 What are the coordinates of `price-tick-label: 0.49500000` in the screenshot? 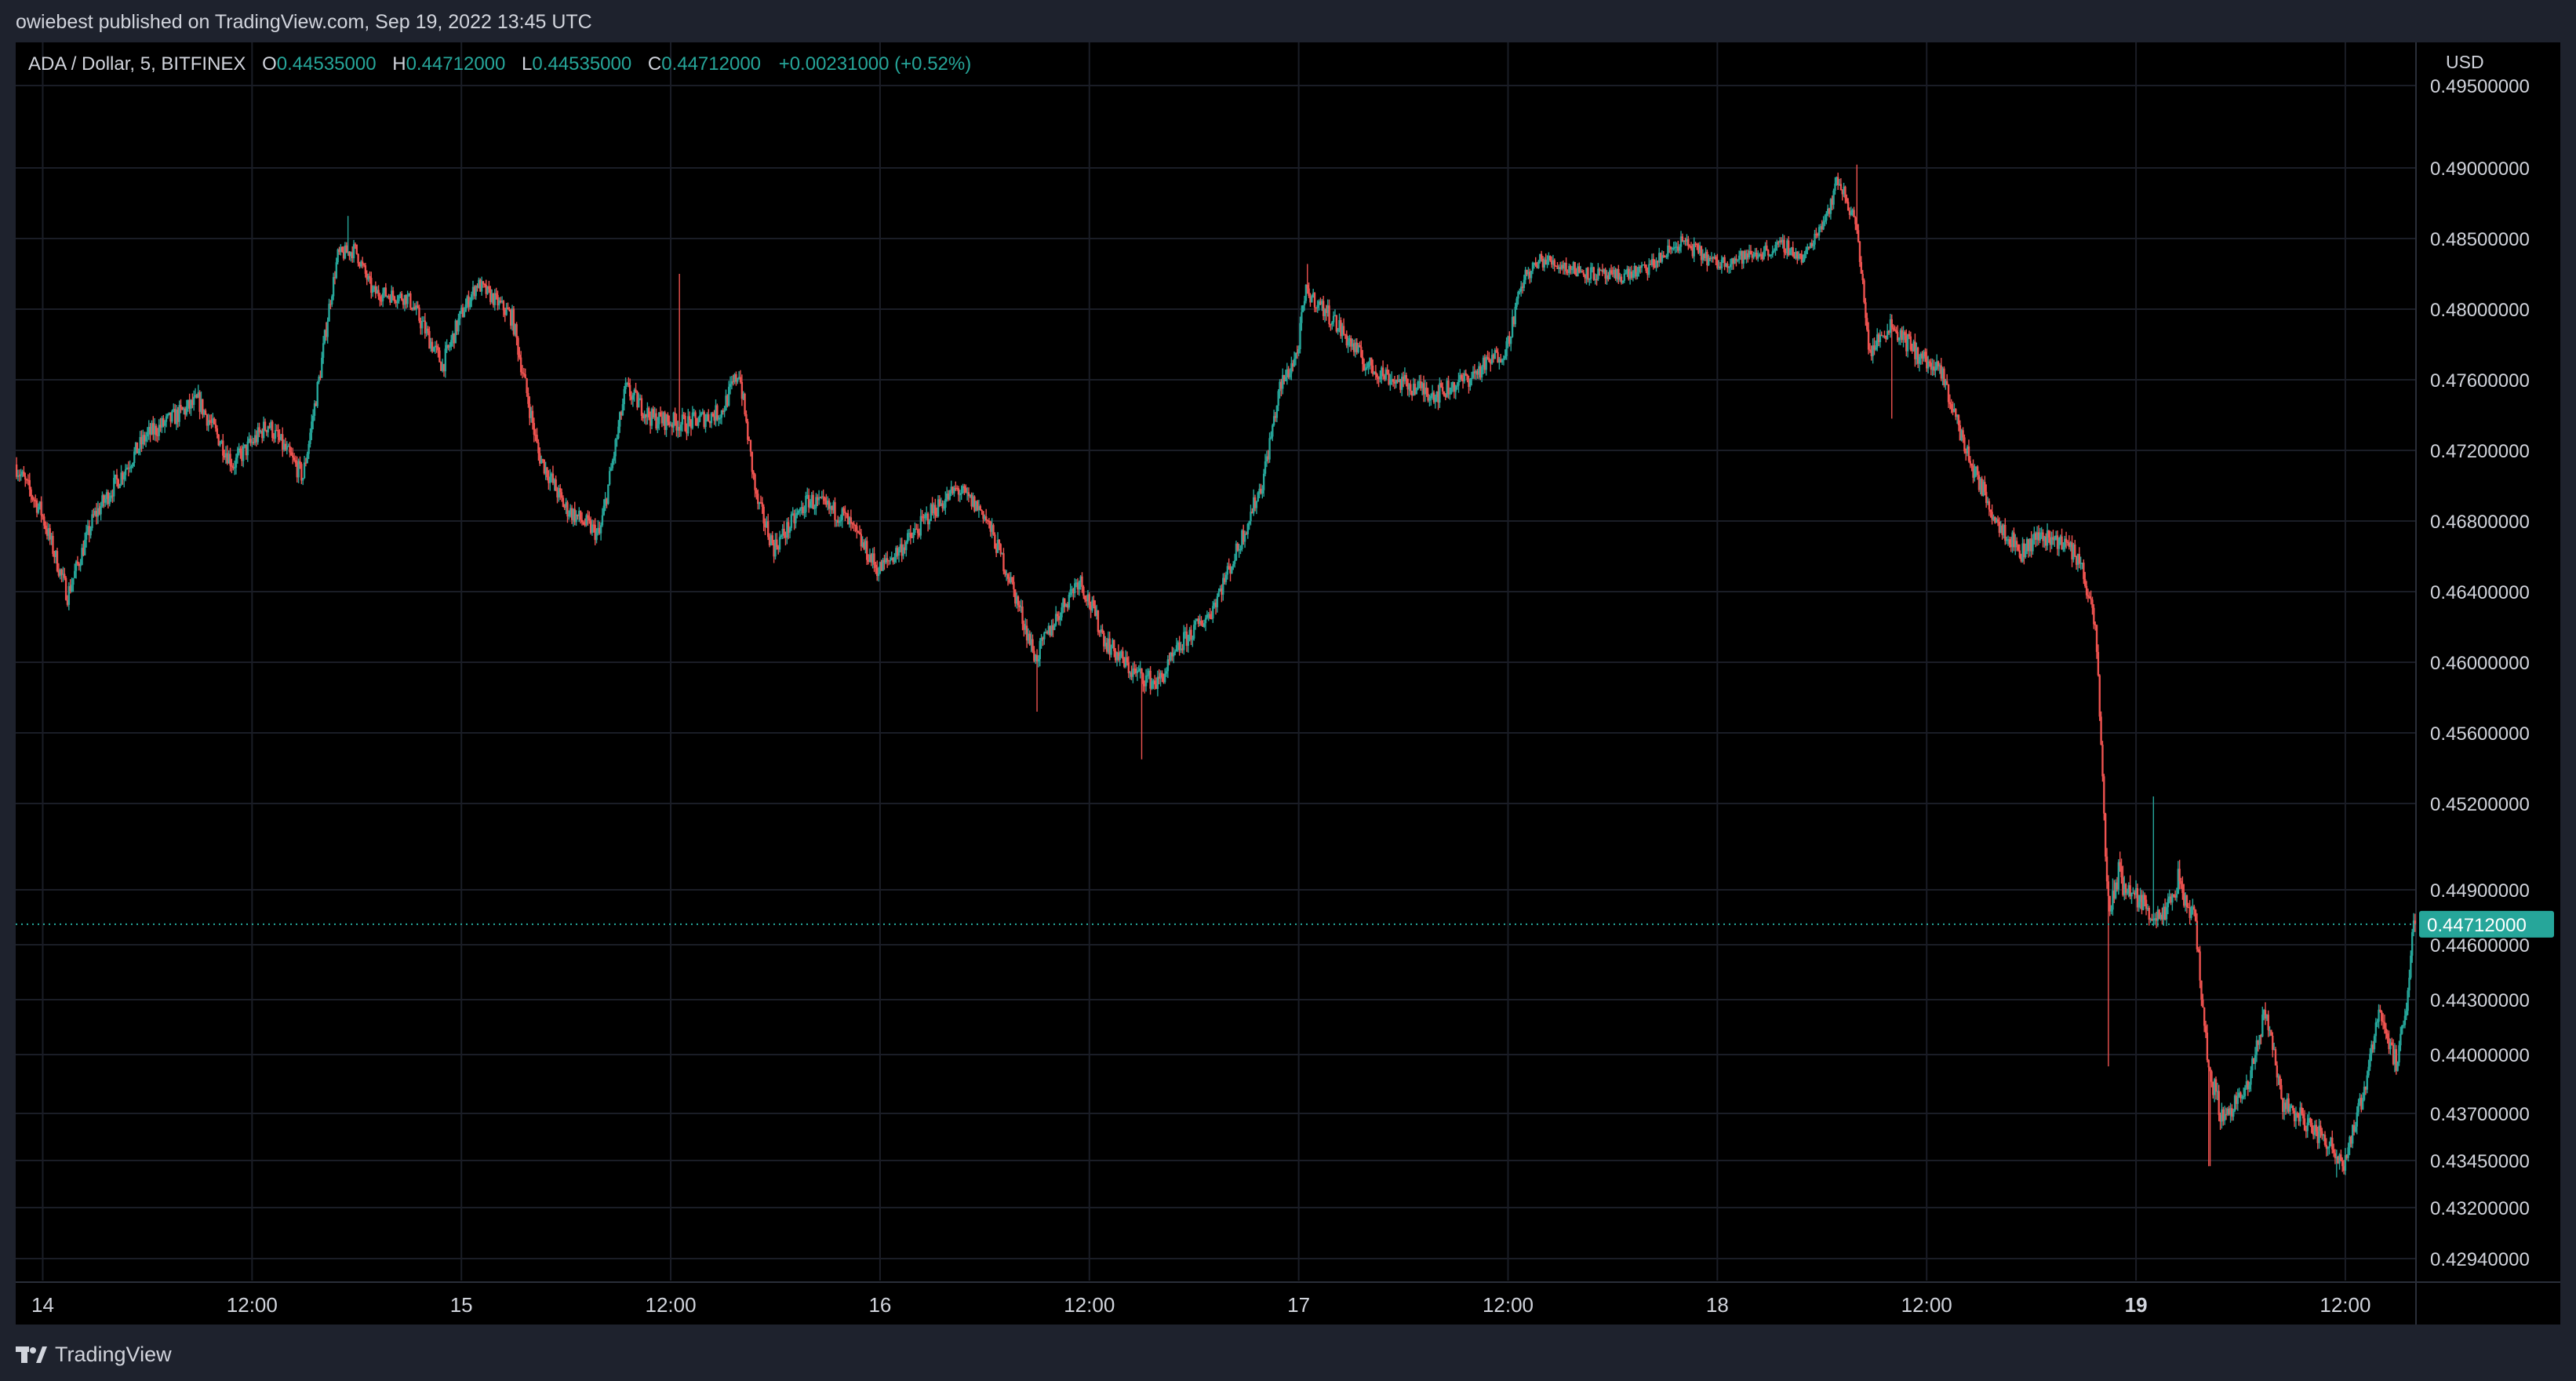 It's located at (2480, 87).